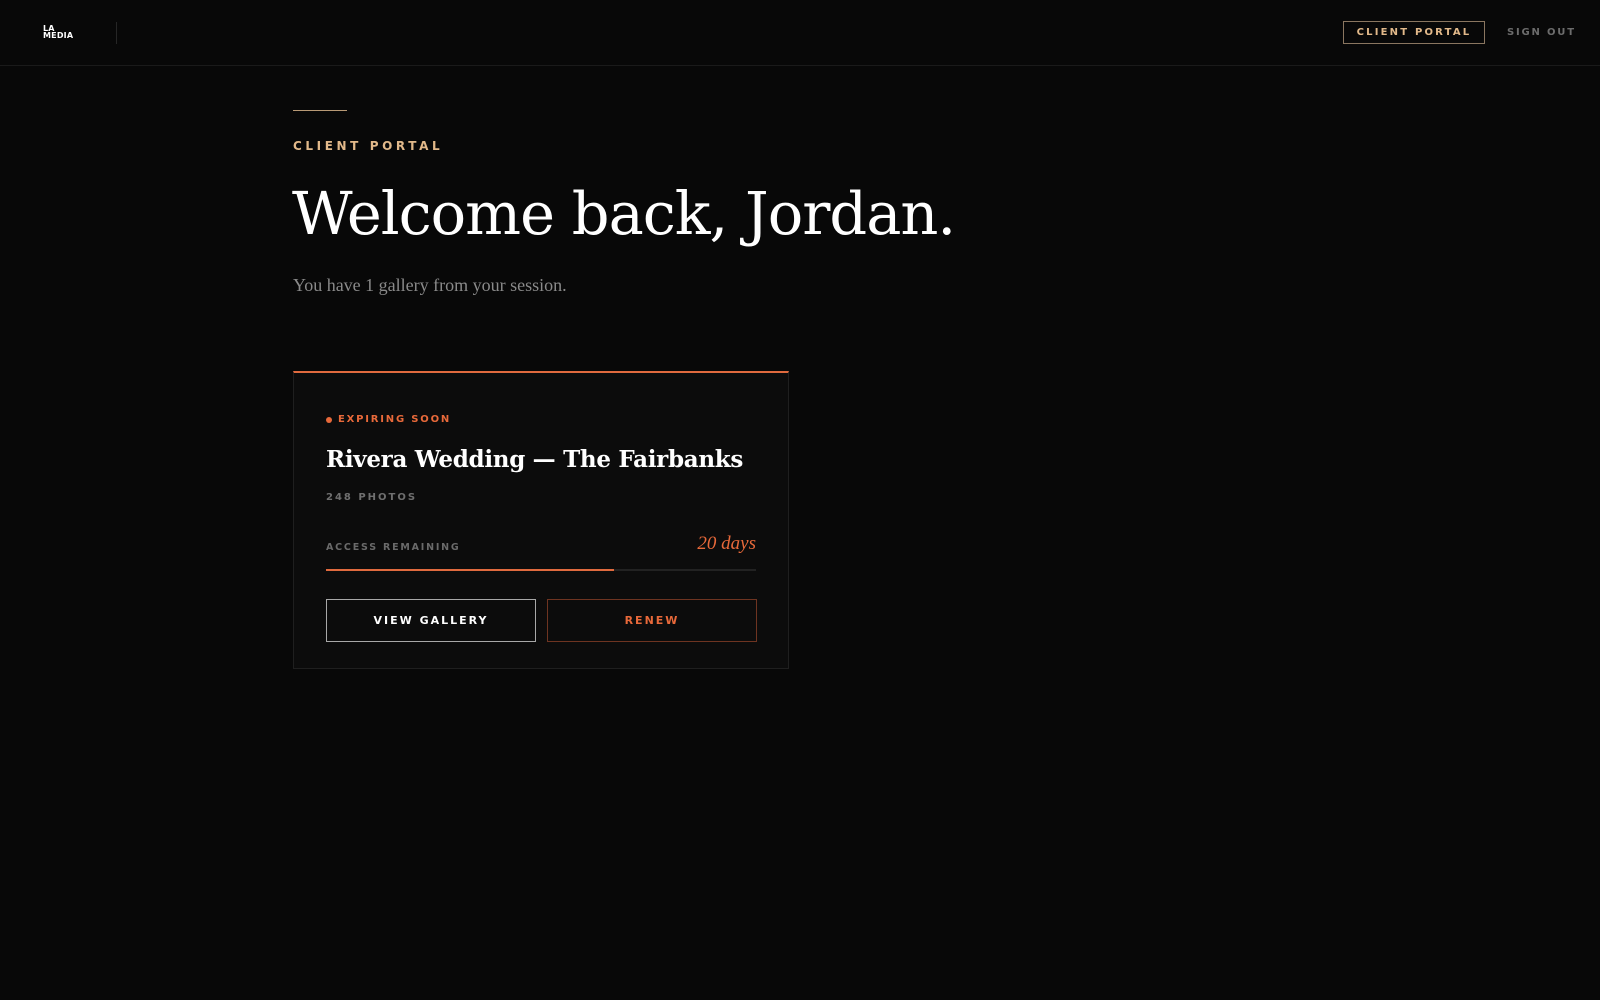 The width and height of the screenshot is (1600, 1000). What do you see at coordinates (624, 213) in the screenshot?
I see `page-title: Welcome back, Jordan.` at bounding box center [624, 213].